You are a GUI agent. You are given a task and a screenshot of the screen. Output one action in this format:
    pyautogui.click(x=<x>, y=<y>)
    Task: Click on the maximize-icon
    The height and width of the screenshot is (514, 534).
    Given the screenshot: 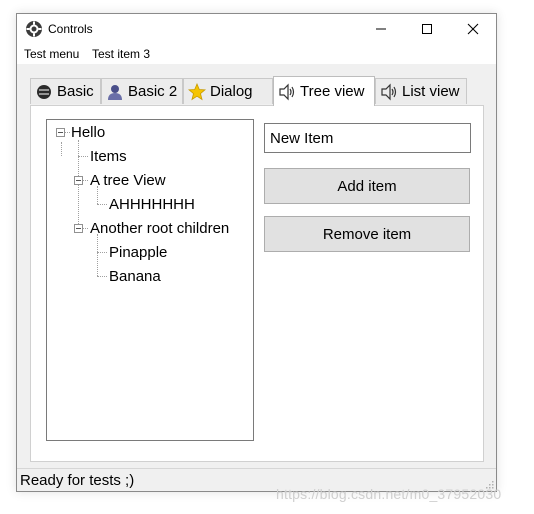 What is the action you would take?
    pyautogui.click(x=427, y=29)
    